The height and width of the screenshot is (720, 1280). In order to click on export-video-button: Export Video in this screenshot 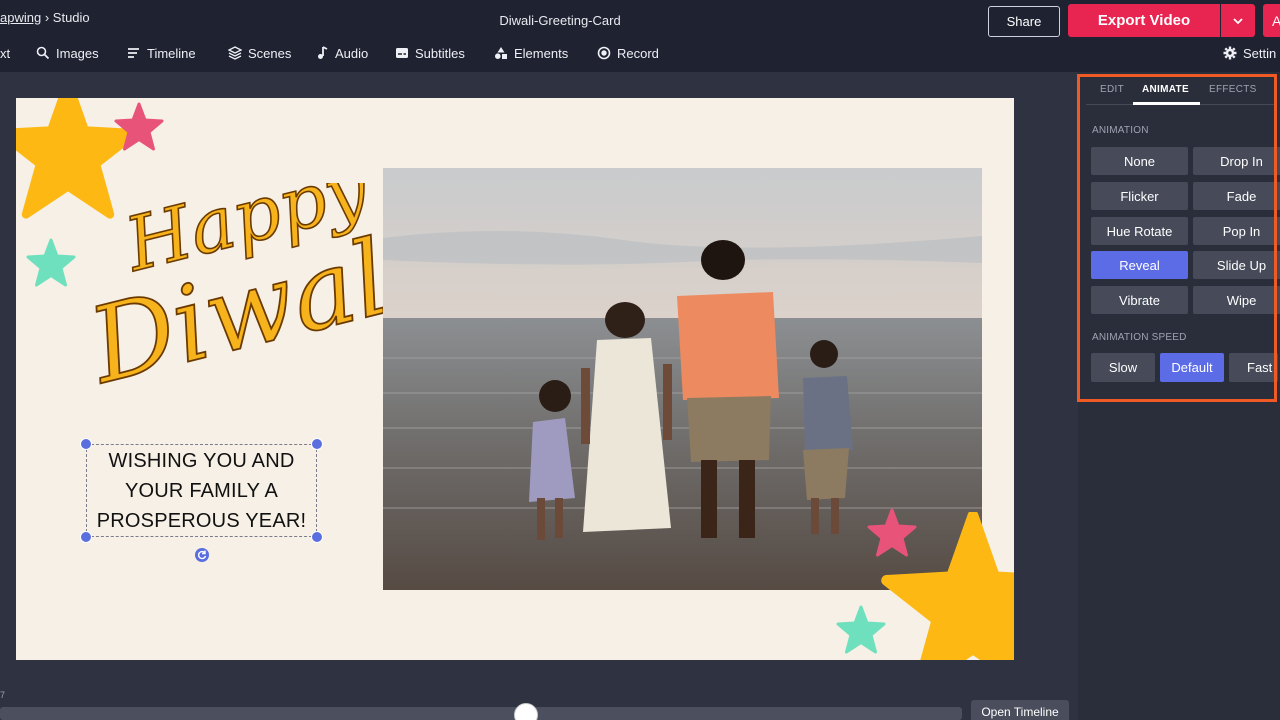, I will do `click(1144, 20)`.